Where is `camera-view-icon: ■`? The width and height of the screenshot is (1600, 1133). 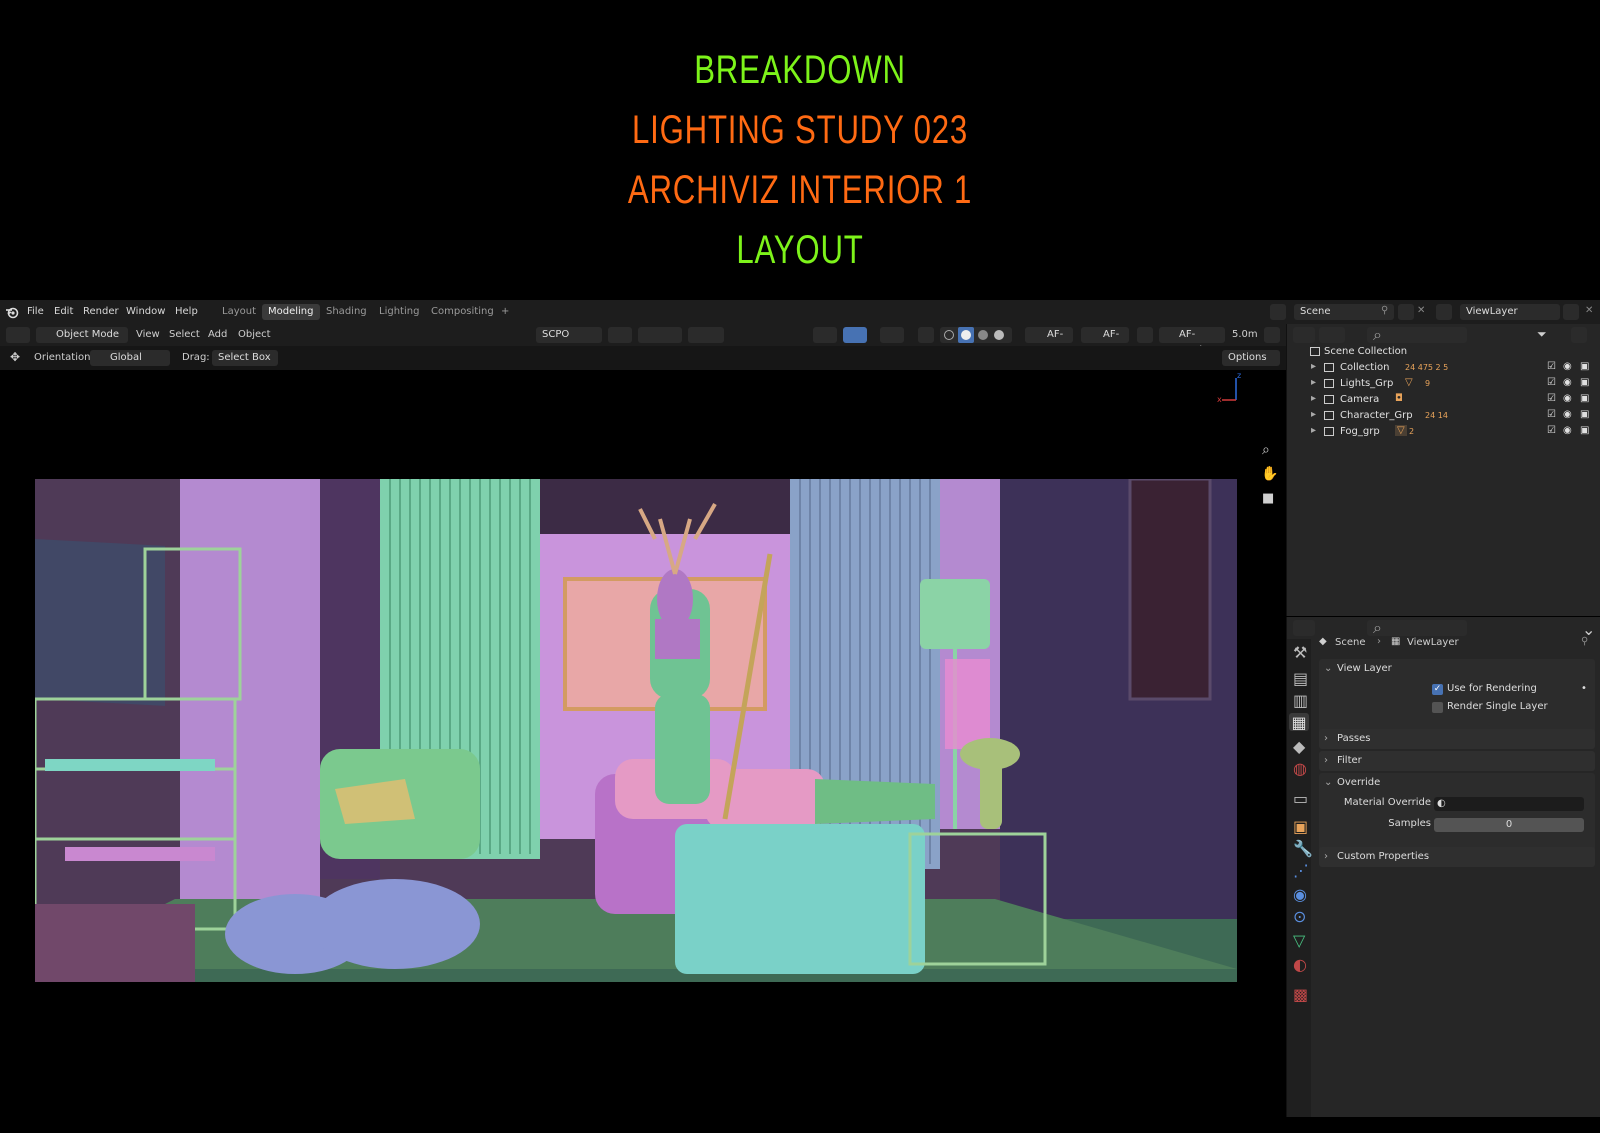 camera-view-icon: ■ is located at coordinates (1268, 498).